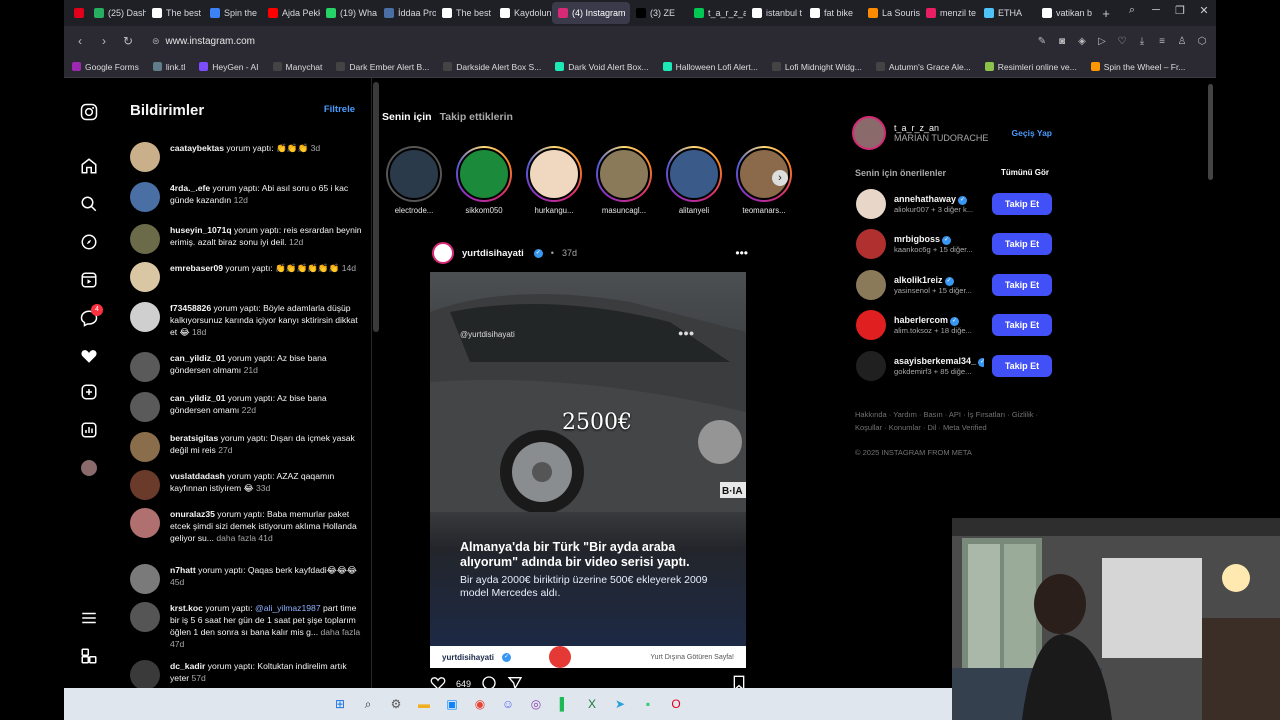  What do you see at coordinates (949, 13) in the screenshot?
I see `browser-tab: menzil te` at bounding box center [949, 13].